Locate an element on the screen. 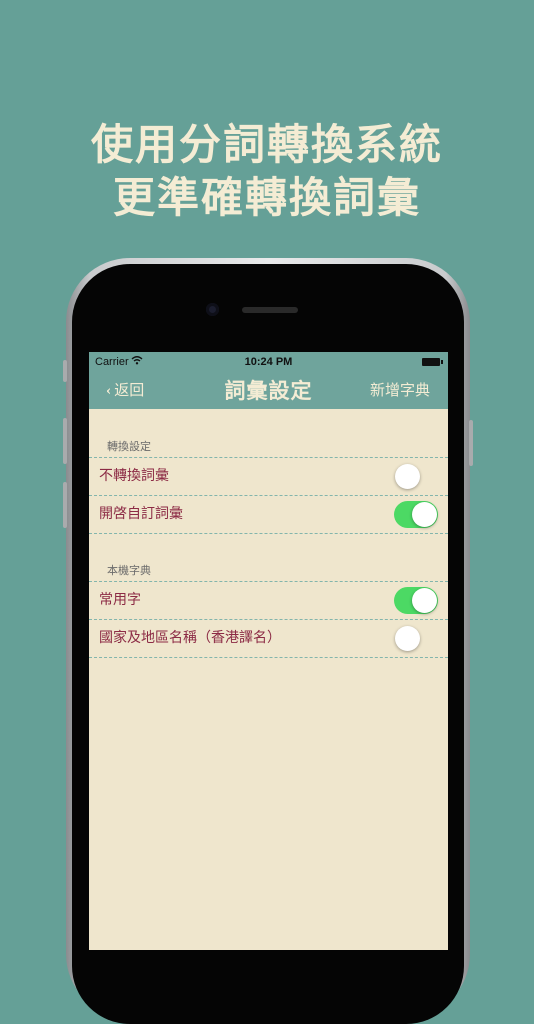 The width and height of the screenshot is (534, 1024). power-button is located at coordinates (471, 443).